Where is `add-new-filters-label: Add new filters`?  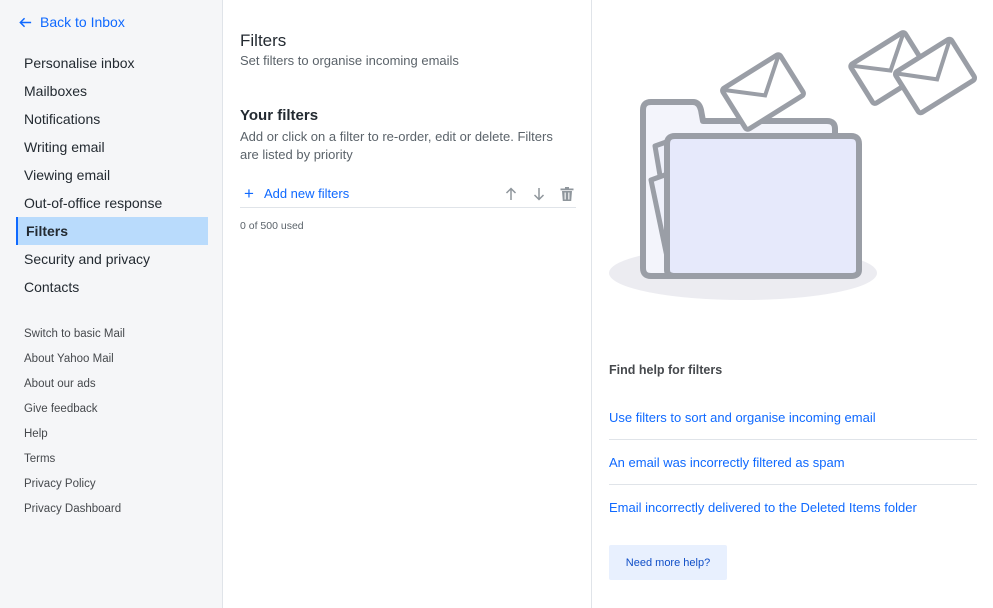 add-new-filters-label: Add new filters is located at coordinates (306, 193).